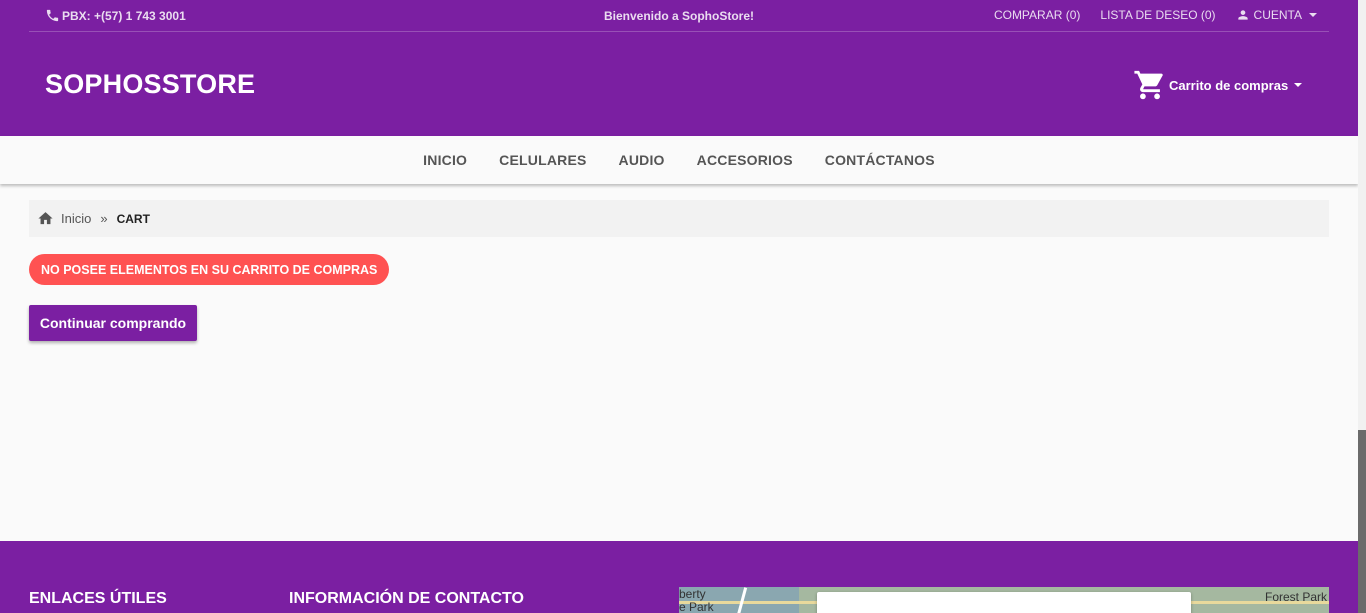 The image size is (1366, 613). Describe the element at coordinates (113, 323) in the screenshot. I see `continue-shopping-button: Continuar comprando` at that location.